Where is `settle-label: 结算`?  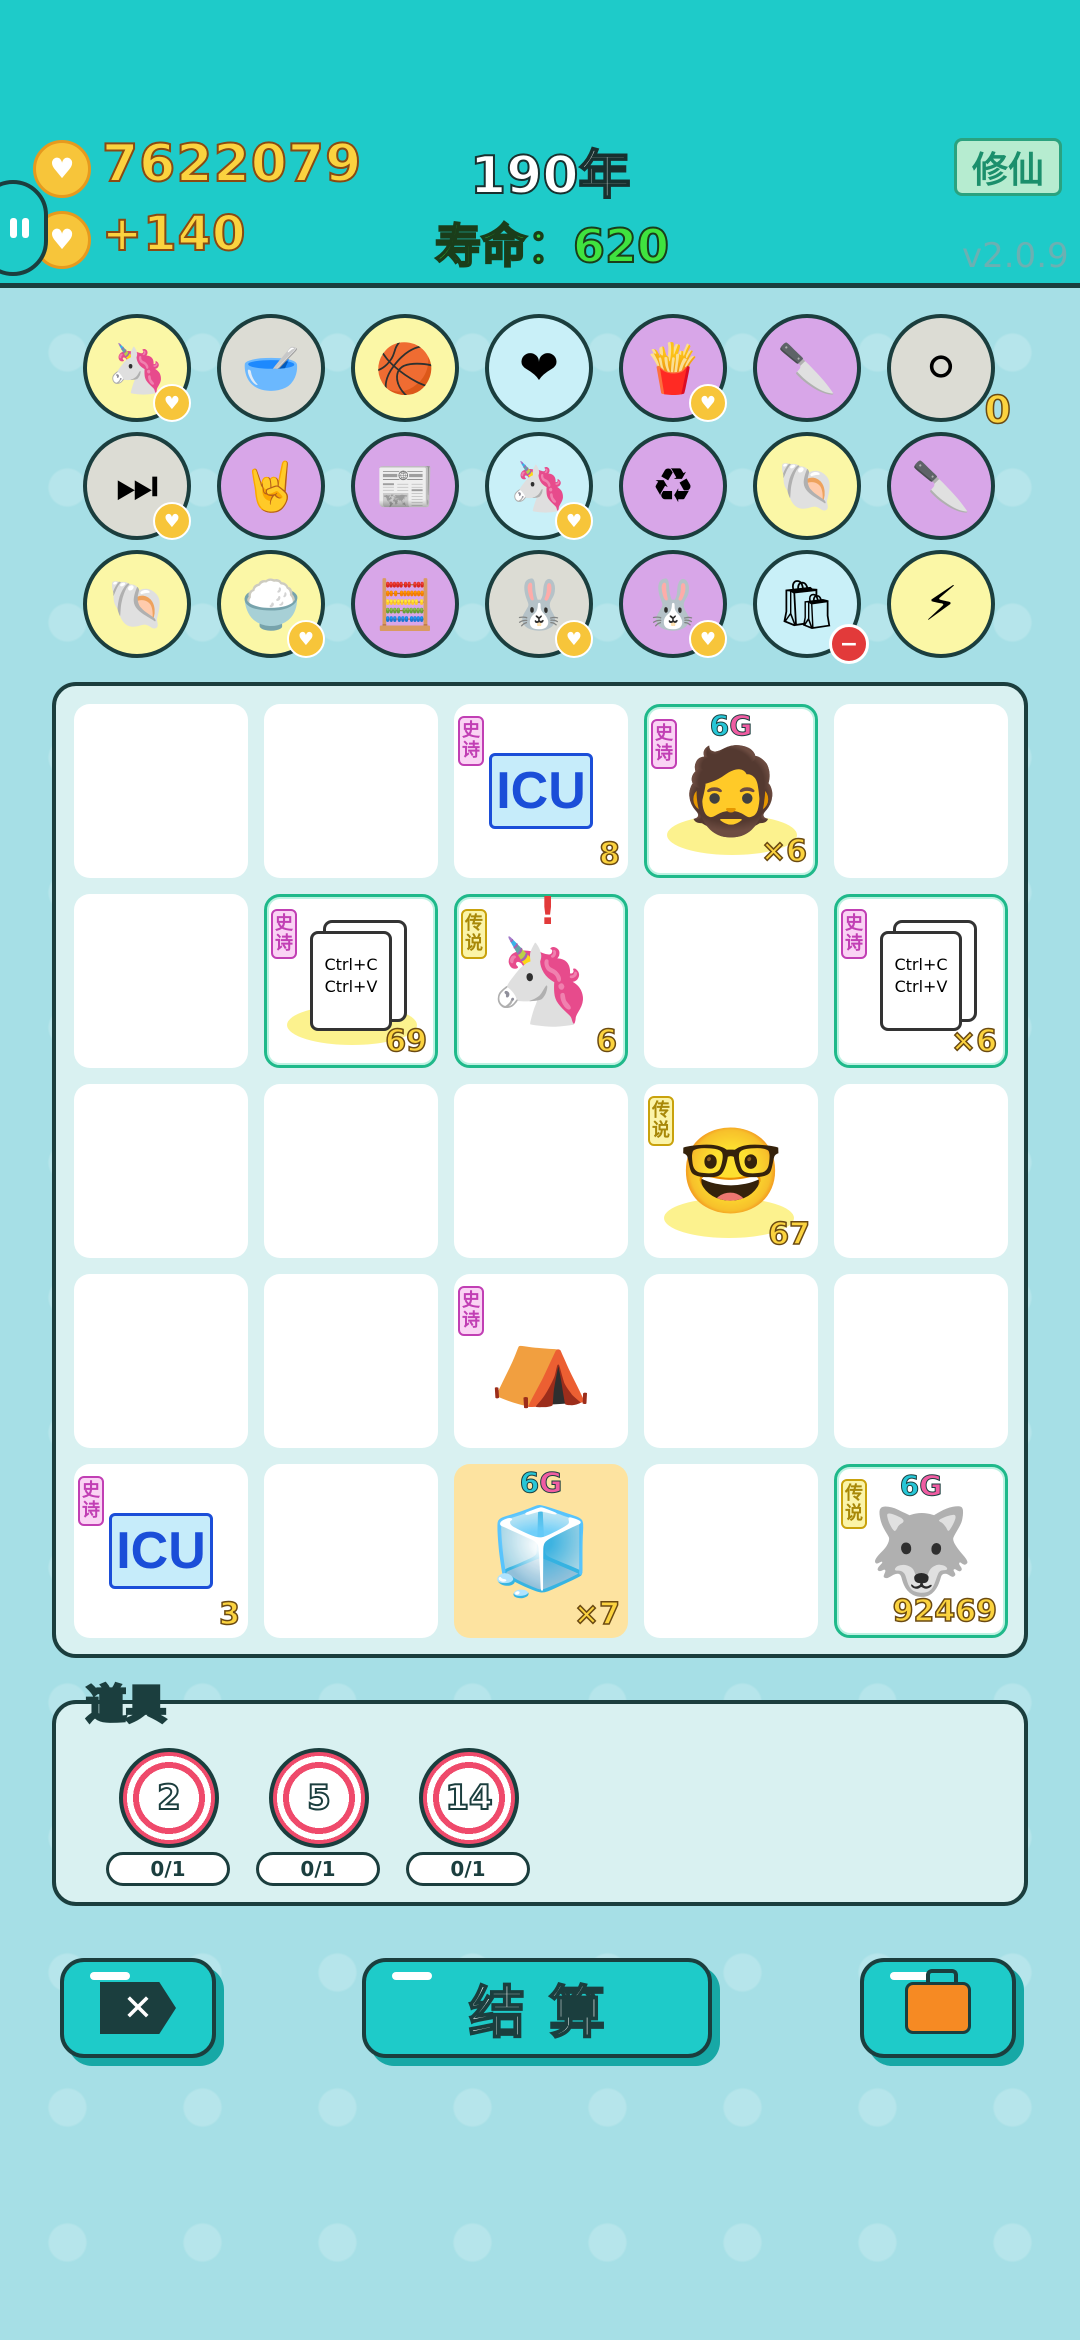
settle-label: 结算 is located at coordinates (548, 2013).